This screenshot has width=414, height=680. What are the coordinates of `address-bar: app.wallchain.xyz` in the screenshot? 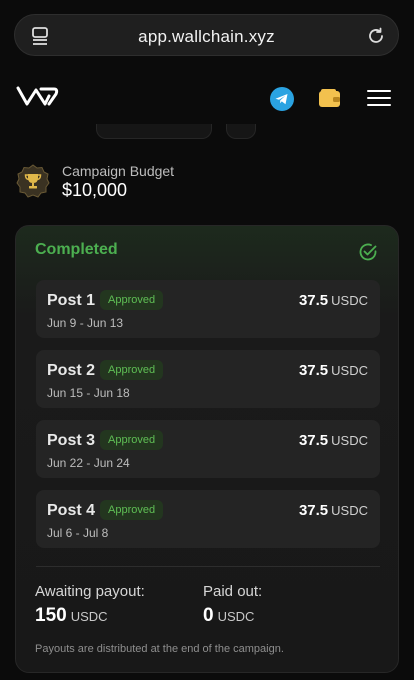 It's located at (206, 35).